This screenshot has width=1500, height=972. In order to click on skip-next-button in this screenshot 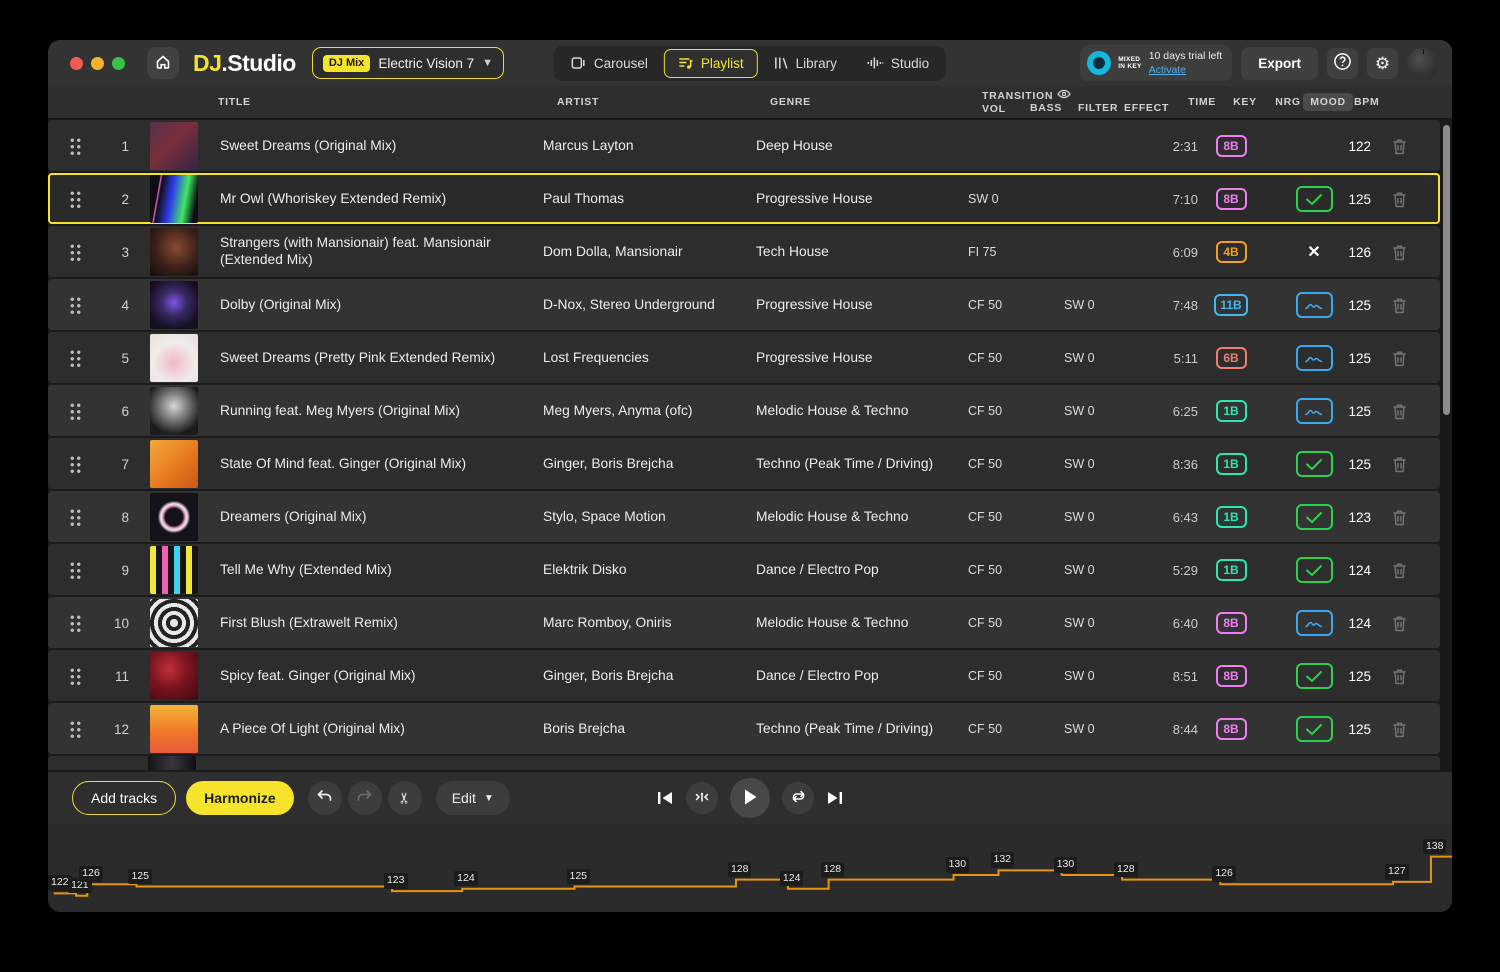, I will do `click(835, 798)`.